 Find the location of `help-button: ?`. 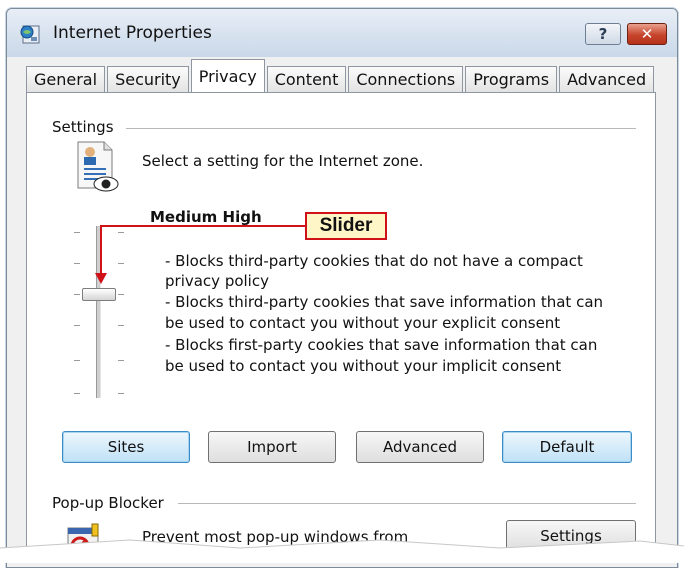

help-button: ? is located at coordinates (603, 34).